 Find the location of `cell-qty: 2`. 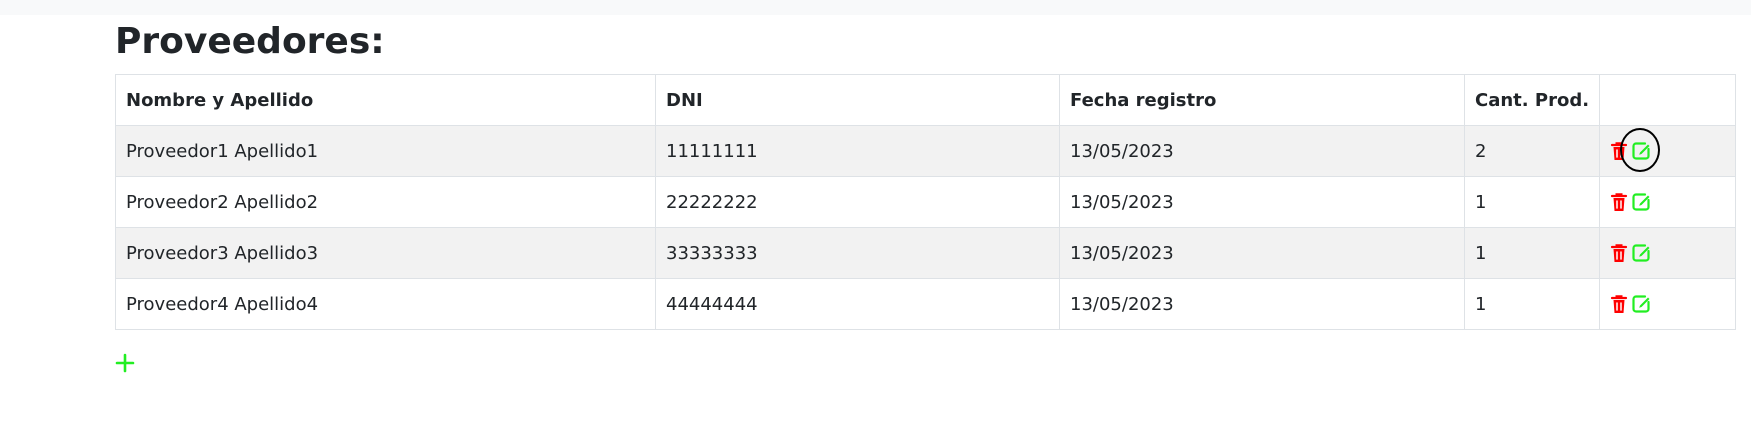

cell-qty: 2 is located at coordinates (1532, 151).